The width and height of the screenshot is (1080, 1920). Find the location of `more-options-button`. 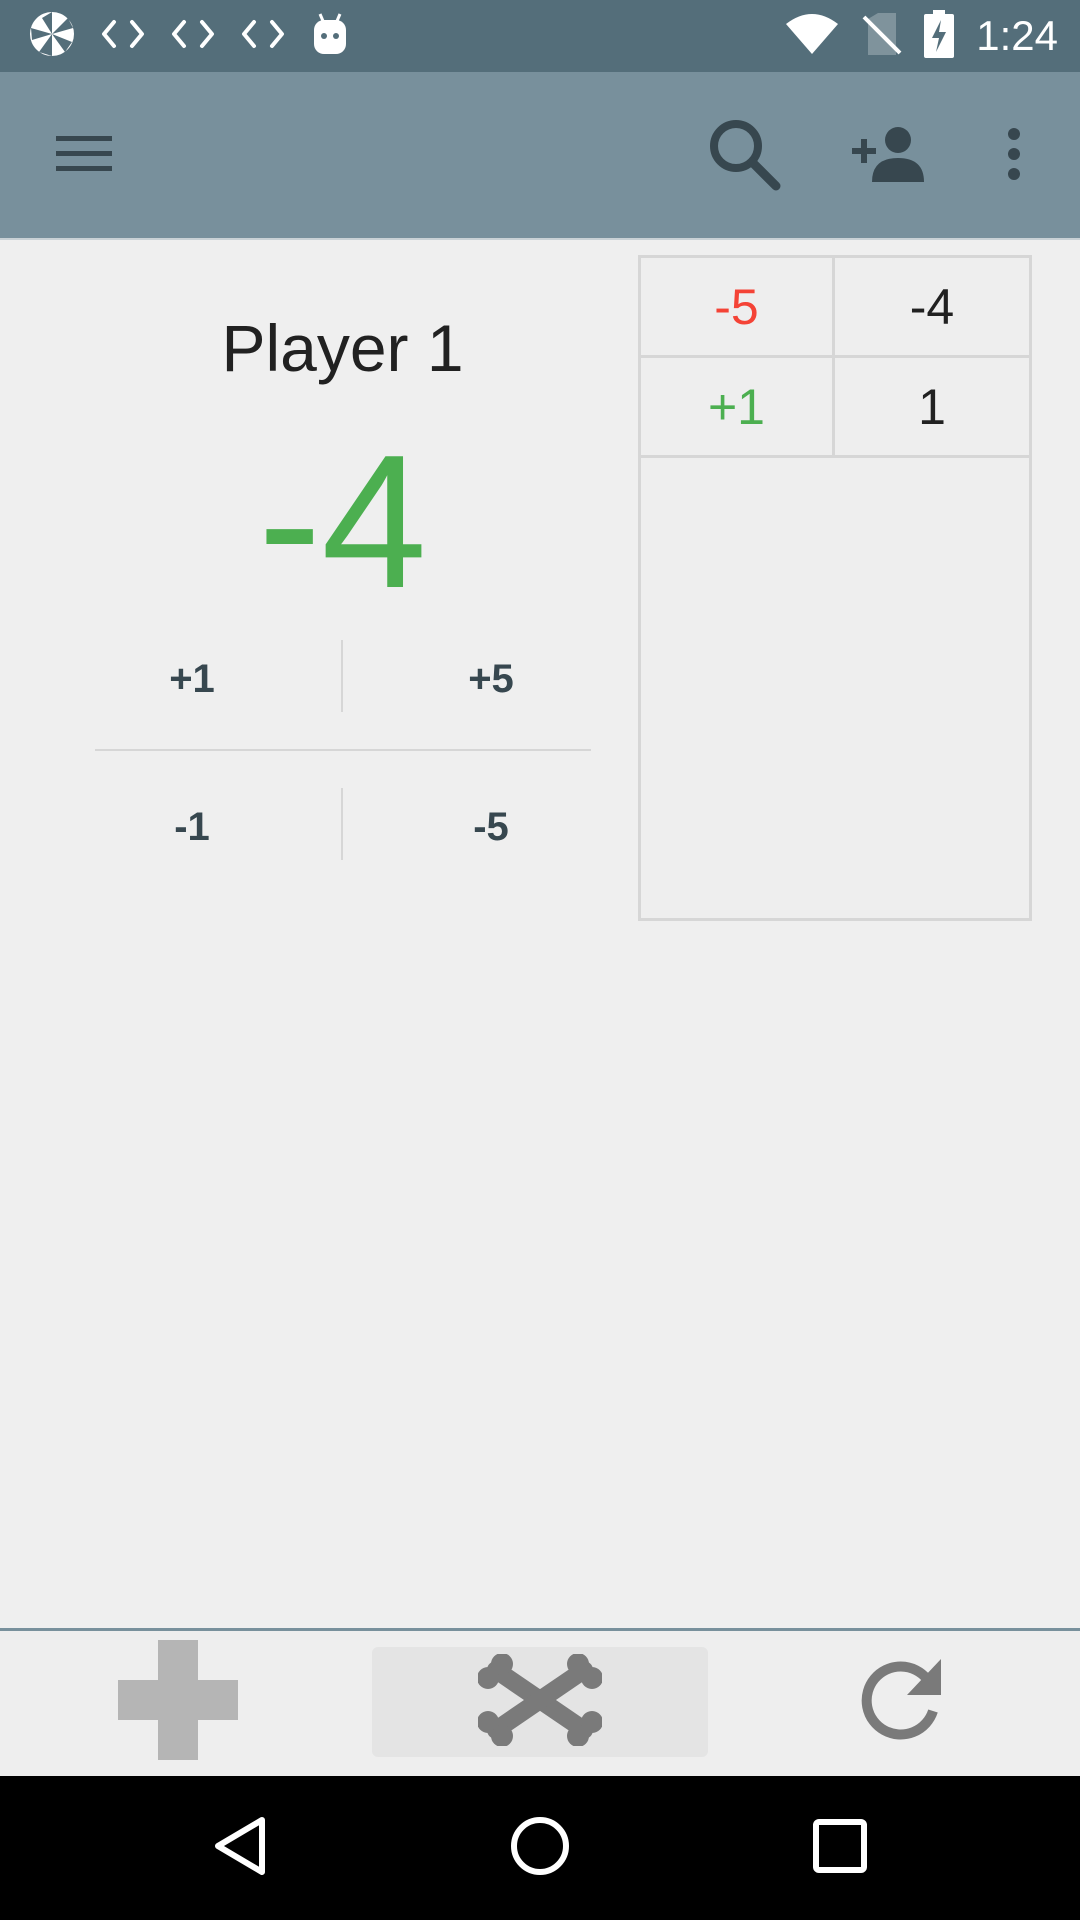

more-options-button is located at coordinates (1014, 156).